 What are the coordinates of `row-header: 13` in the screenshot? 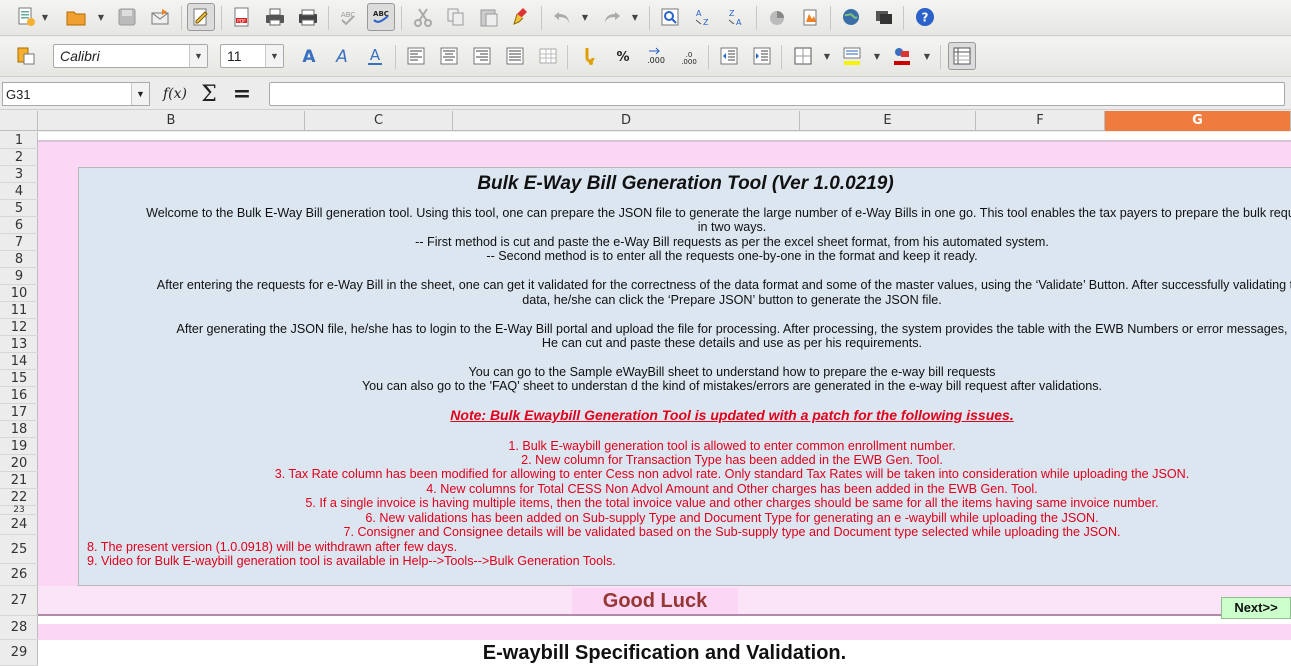 It's located at (19, 344).